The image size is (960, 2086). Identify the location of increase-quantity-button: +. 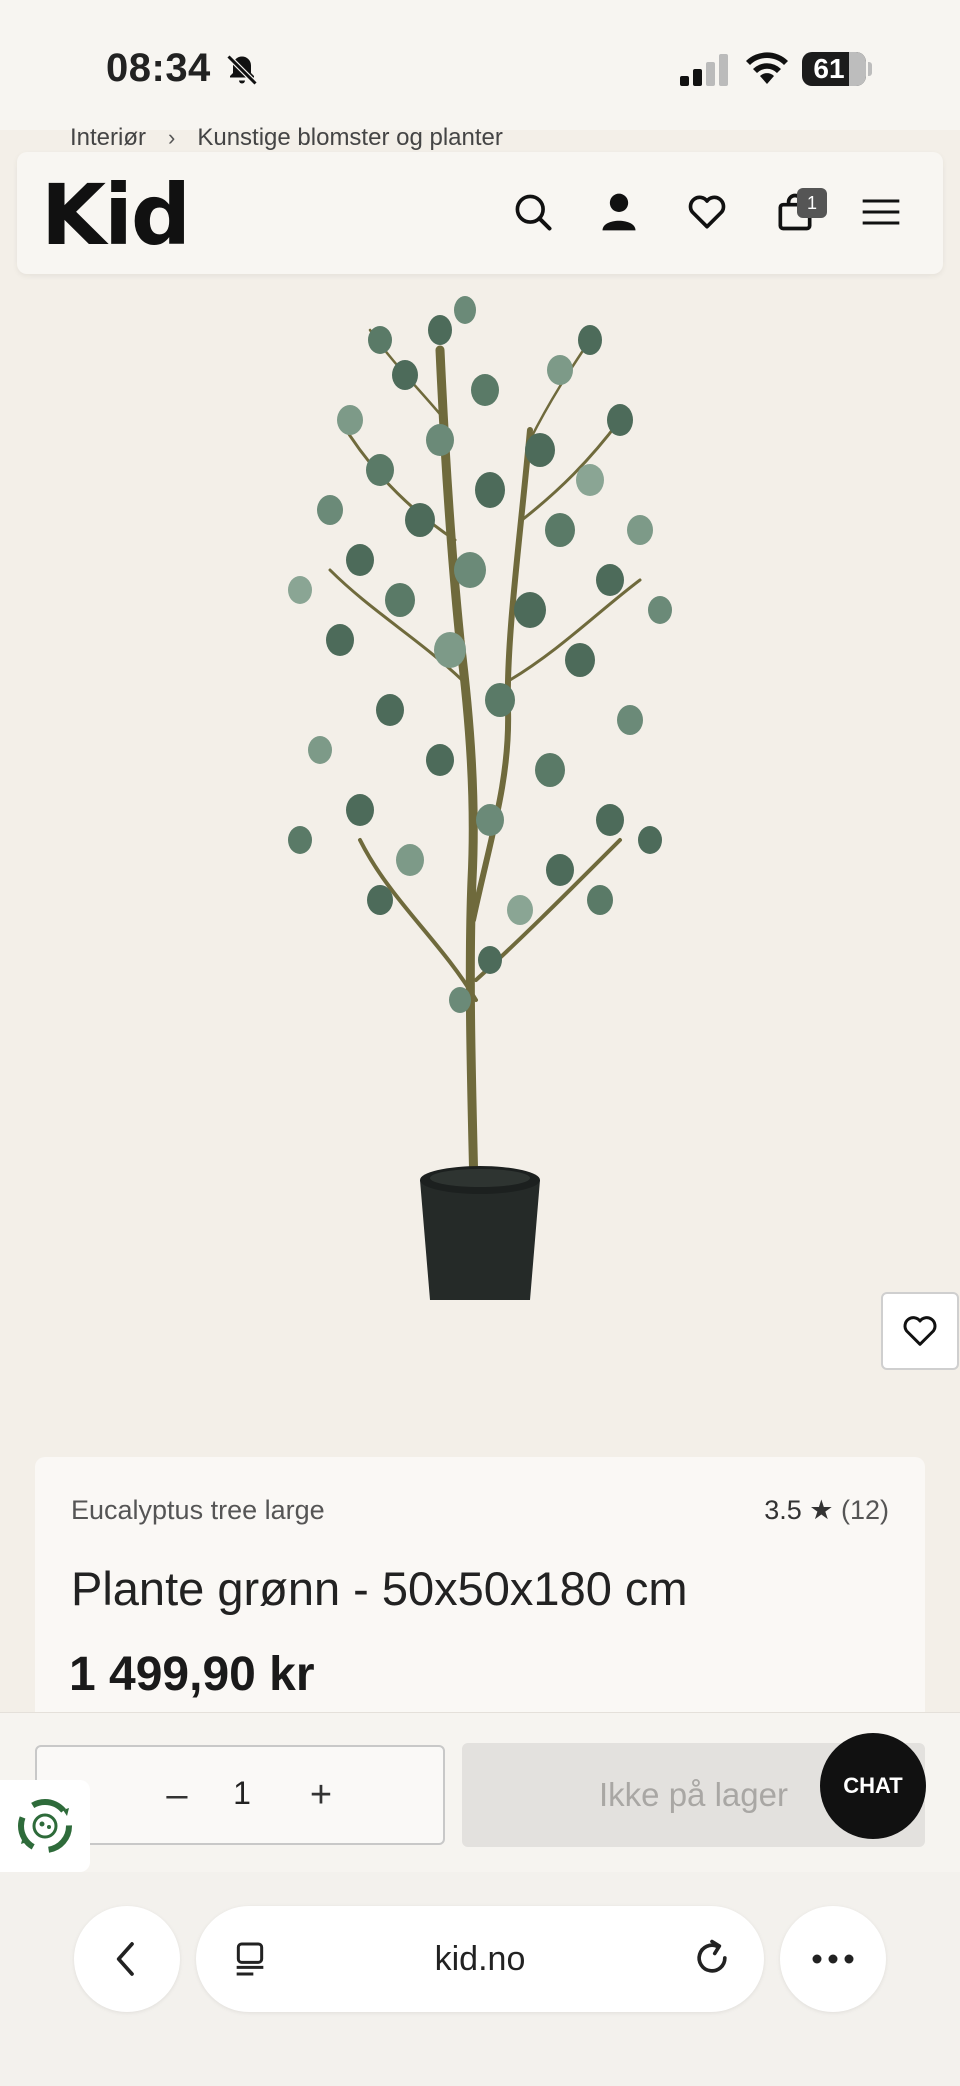
(321, 1795).